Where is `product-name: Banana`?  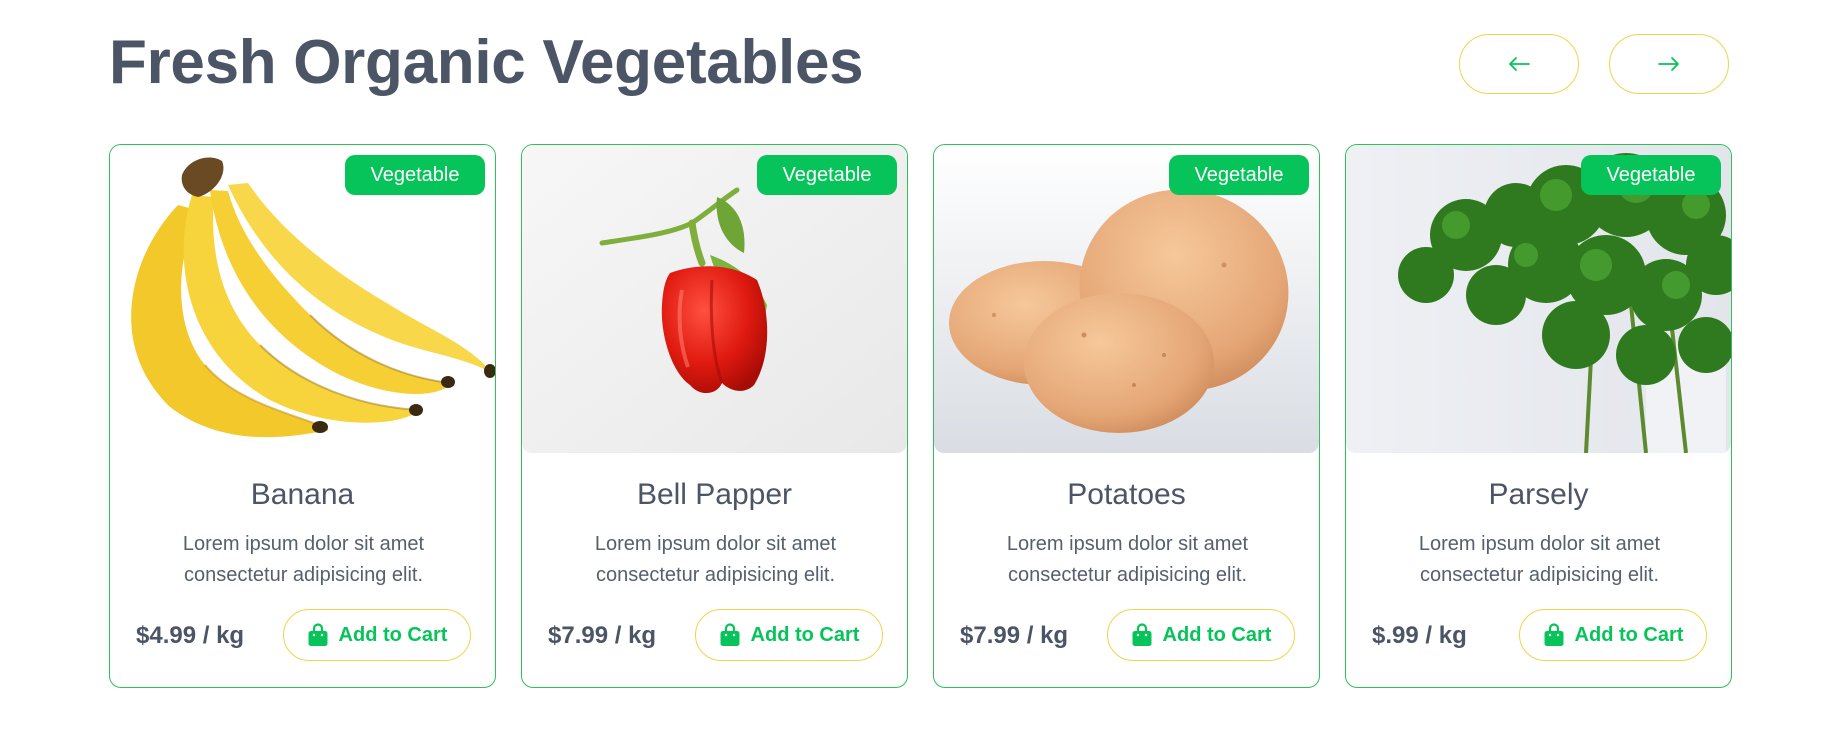
product-name: Banana is located at coordinates (302, 494).